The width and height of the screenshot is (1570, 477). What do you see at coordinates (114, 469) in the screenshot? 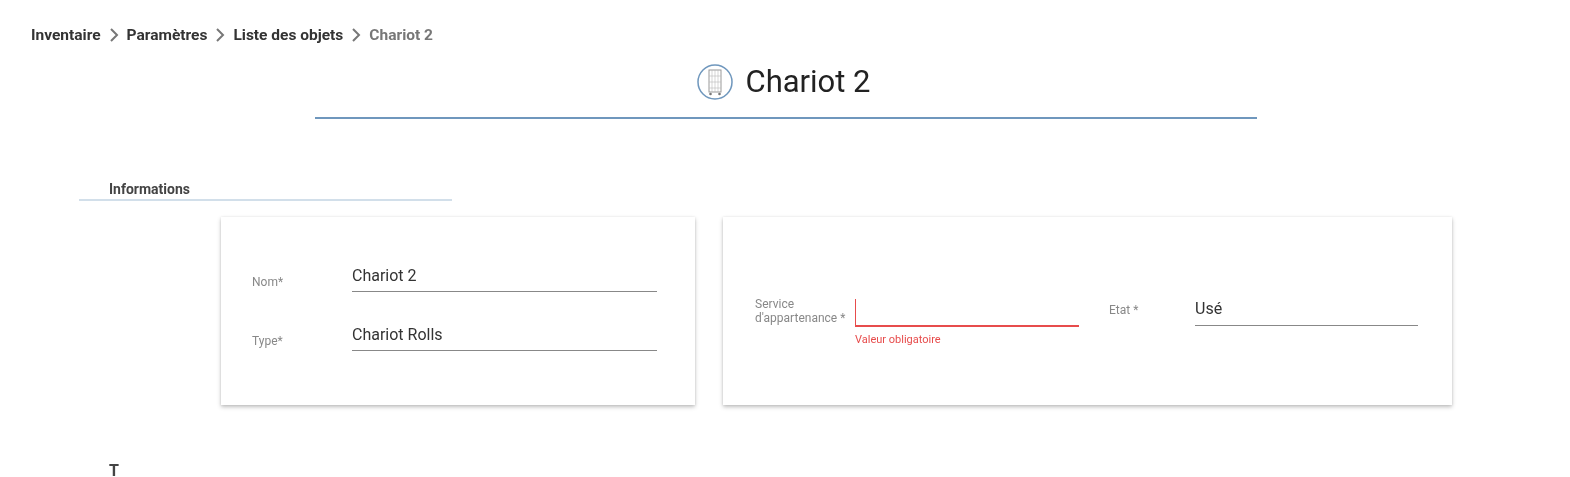
I see `section-title: T` at bounding box center [114, 469].